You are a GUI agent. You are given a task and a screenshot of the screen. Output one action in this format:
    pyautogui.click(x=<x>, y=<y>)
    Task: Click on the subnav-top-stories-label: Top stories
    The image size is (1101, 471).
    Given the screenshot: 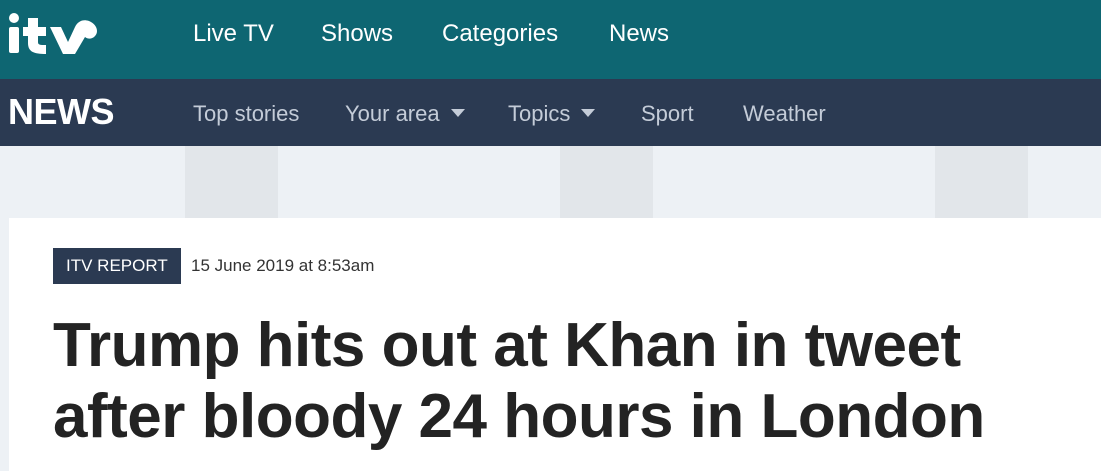 What is the action you would take?
    pyautogui.click(x=246, y=113)
    